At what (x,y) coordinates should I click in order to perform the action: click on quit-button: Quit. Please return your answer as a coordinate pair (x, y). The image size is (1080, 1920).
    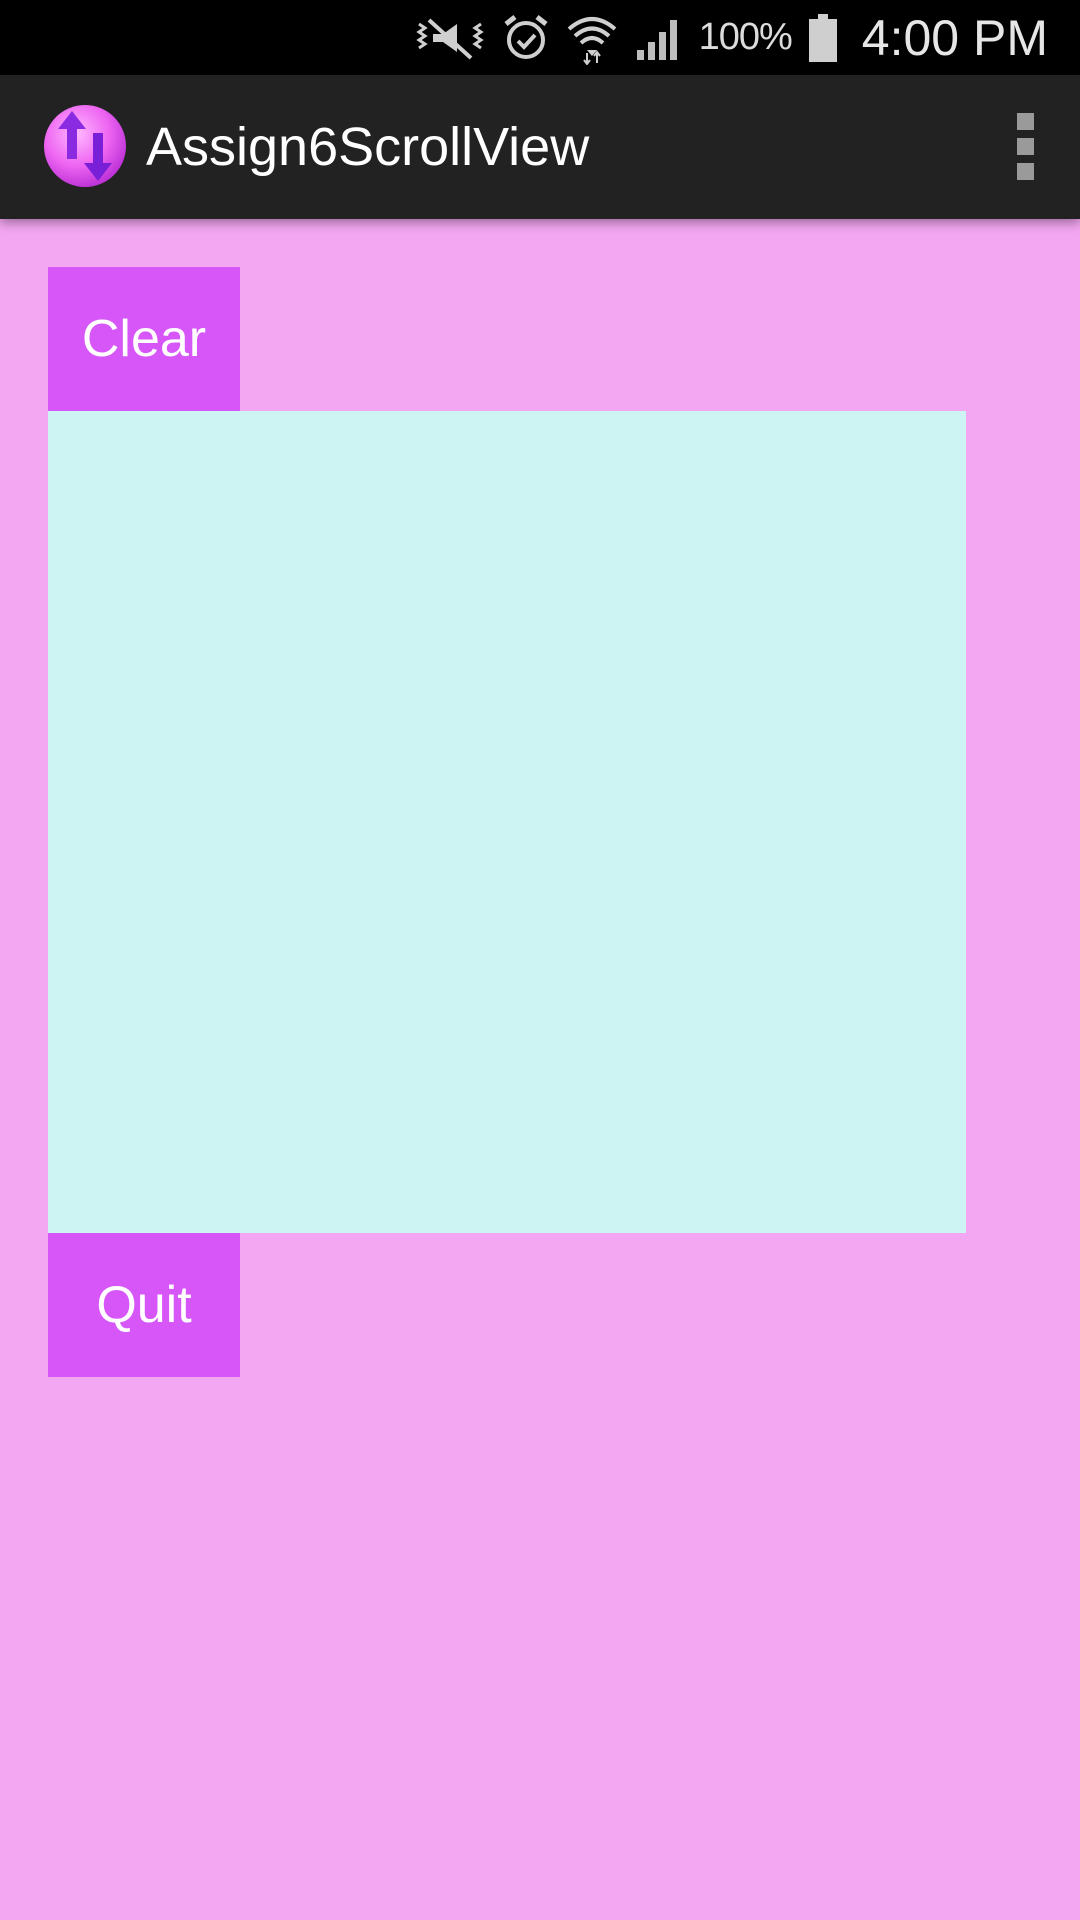
    Looking at the image, I should click on (144, 1305).